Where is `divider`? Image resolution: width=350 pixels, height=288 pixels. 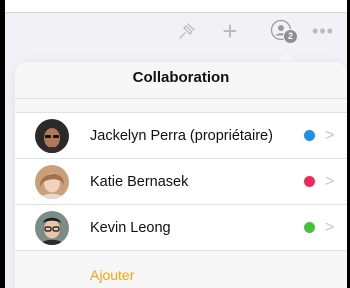
divider is located at coordinates (181, 98).